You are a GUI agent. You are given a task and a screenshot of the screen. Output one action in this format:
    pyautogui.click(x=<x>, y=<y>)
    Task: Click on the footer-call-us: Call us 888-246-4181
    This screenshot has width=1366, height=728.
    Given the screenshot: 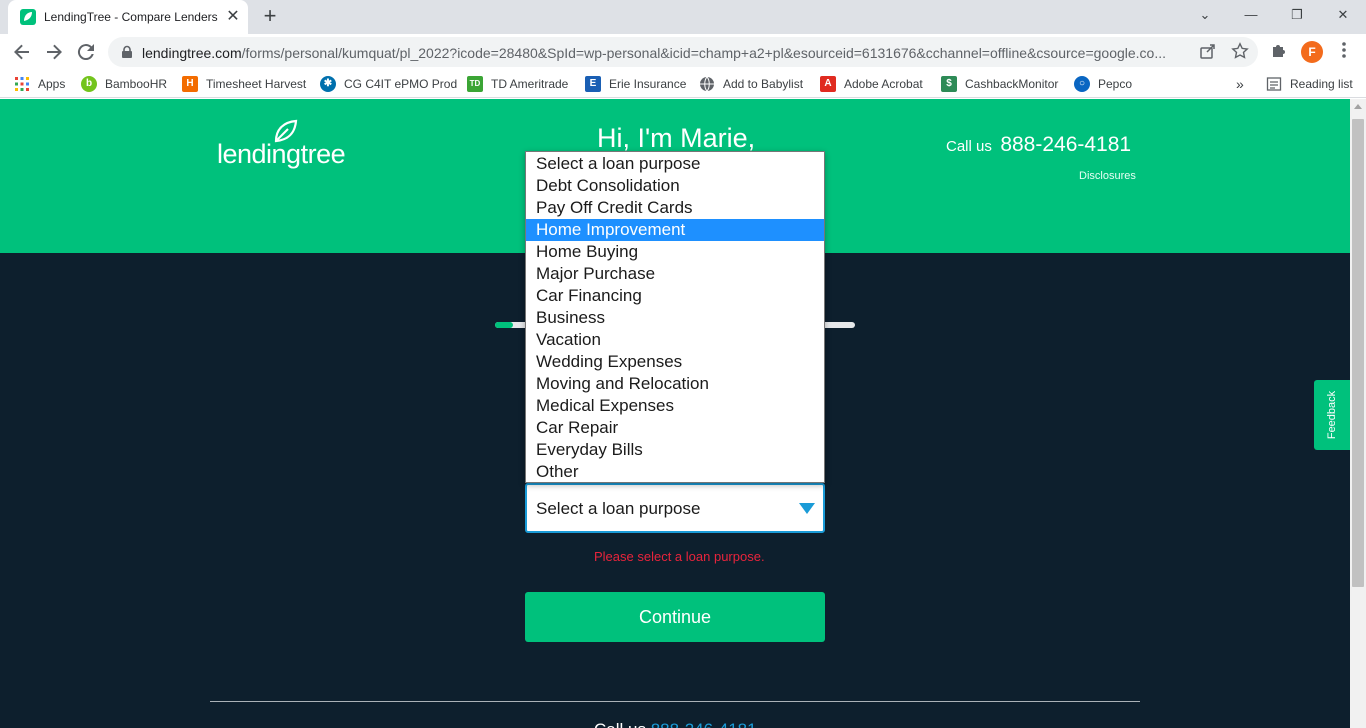 What is the action you would take?
    pyautogui.click(x=675, y=724)
    